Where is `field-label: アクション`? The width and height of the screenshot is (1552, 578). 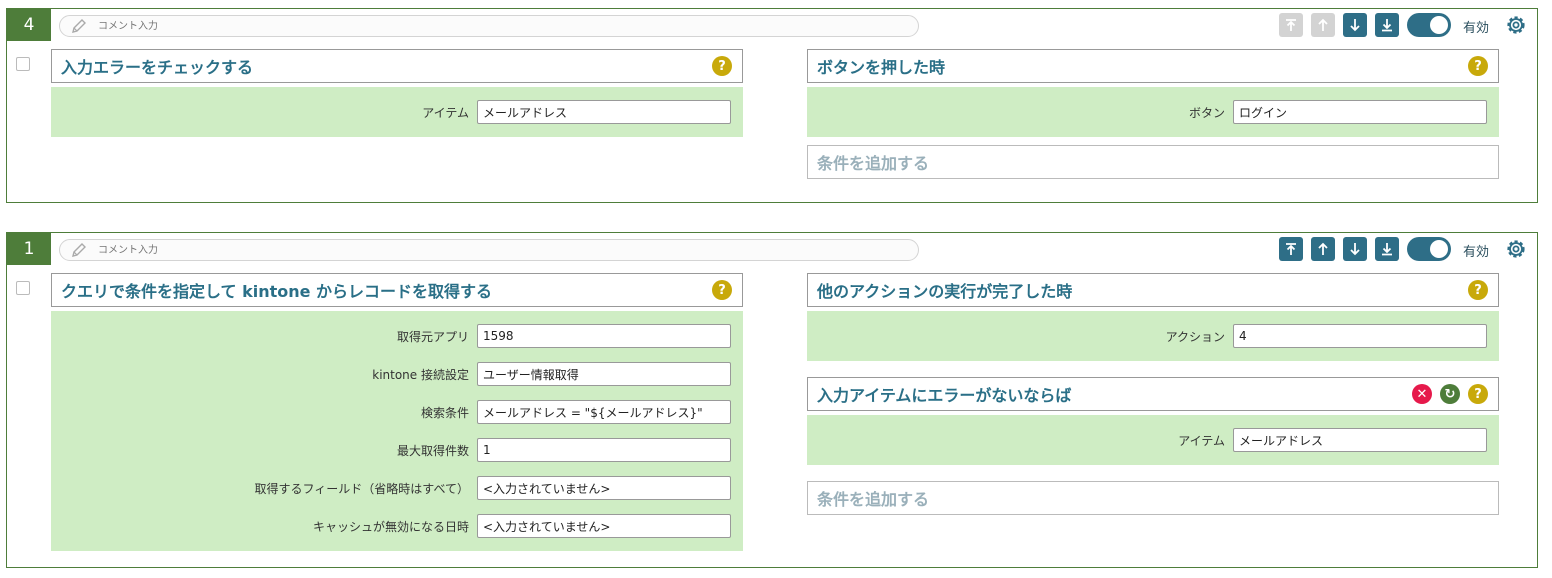 field-label: アクション is located at coordinates (1195, 336).